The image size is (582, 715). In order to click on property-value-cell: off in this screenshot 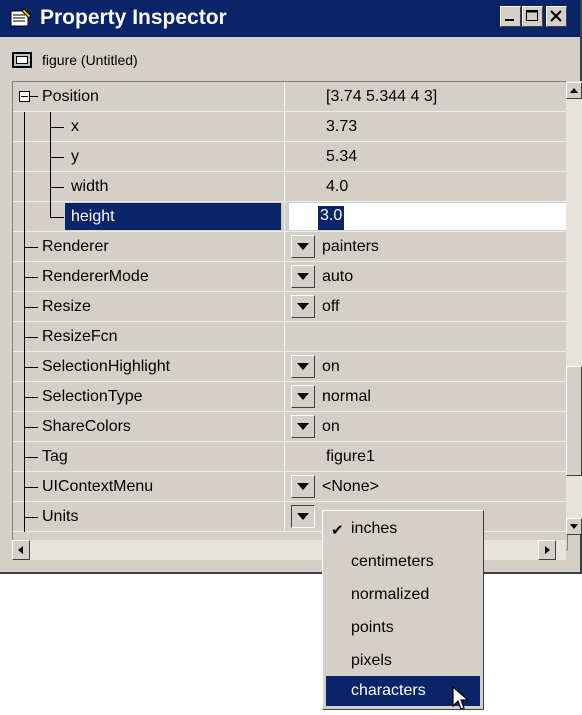, I will do `click(428, 306)`.